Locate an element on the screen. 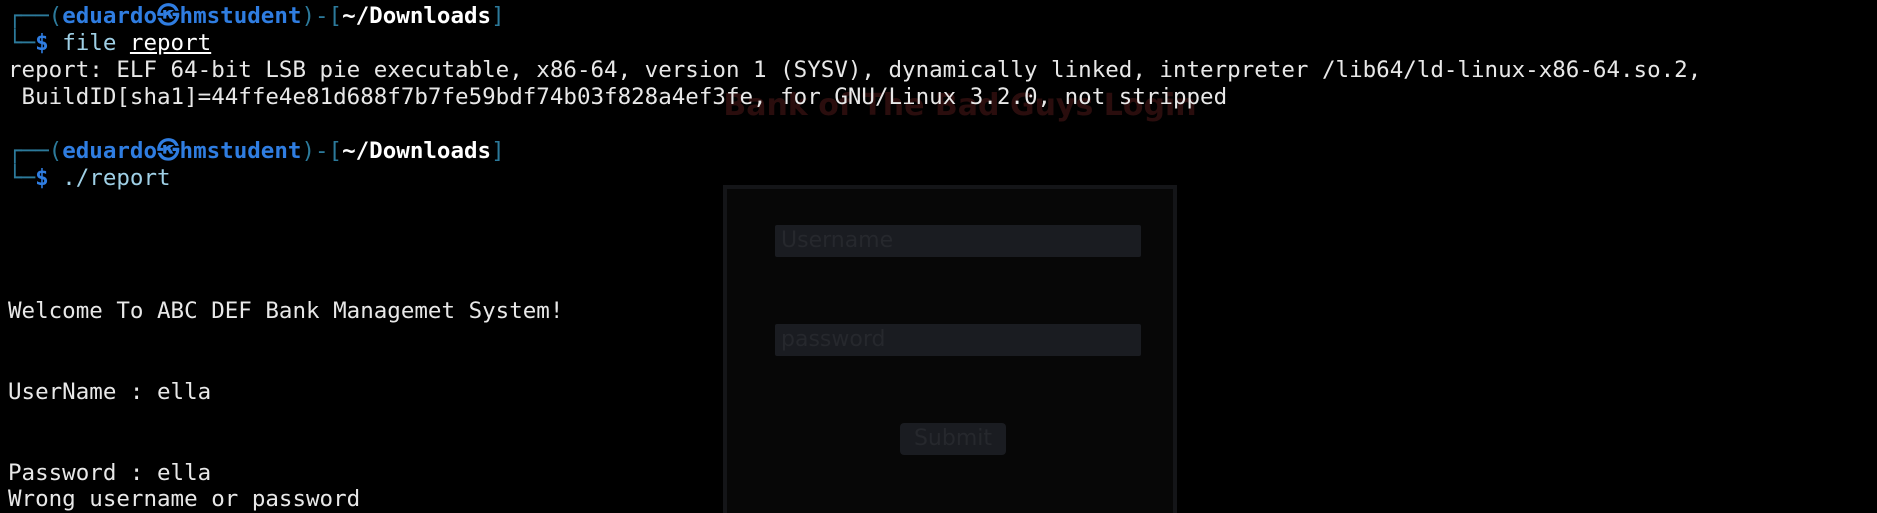  command-program: file is located at coordinates (89, 43).